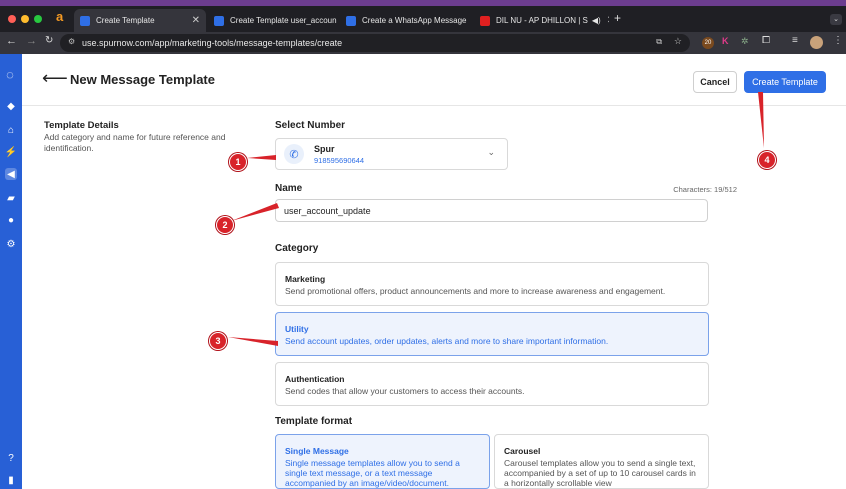 The width and height of the screenshot is (846, 489). Describe the element at coordinates (659, 42) in the screenshot. I see `install-app-icon: ⧉` at that location.